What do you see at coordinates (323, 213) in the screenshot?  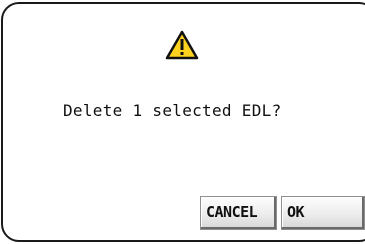 I see `ok-button: OK` at bounding box center [323, 213].